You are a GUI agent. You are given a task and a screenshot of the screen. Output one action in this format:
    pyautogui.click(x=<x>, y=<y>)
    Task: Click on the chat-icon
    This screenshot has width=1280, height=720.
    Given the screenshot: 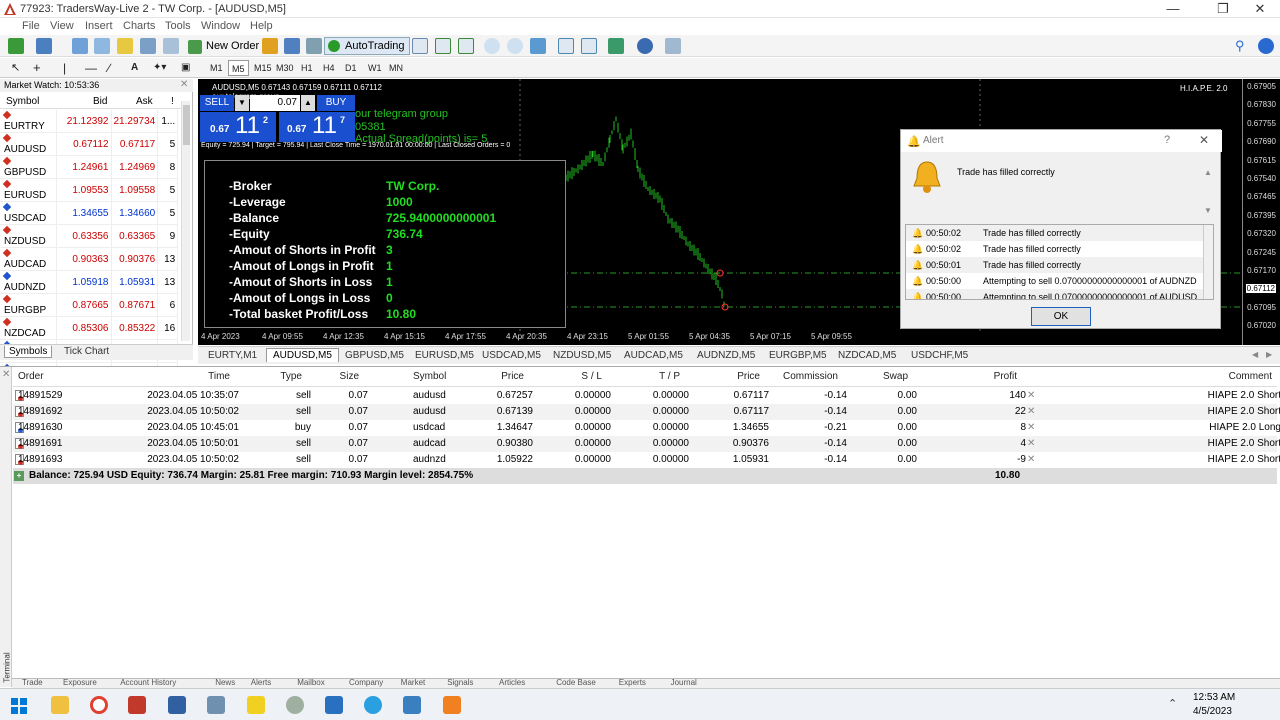 What is the action you would take?
    pyautogui.click(x=1266, y=46)
    